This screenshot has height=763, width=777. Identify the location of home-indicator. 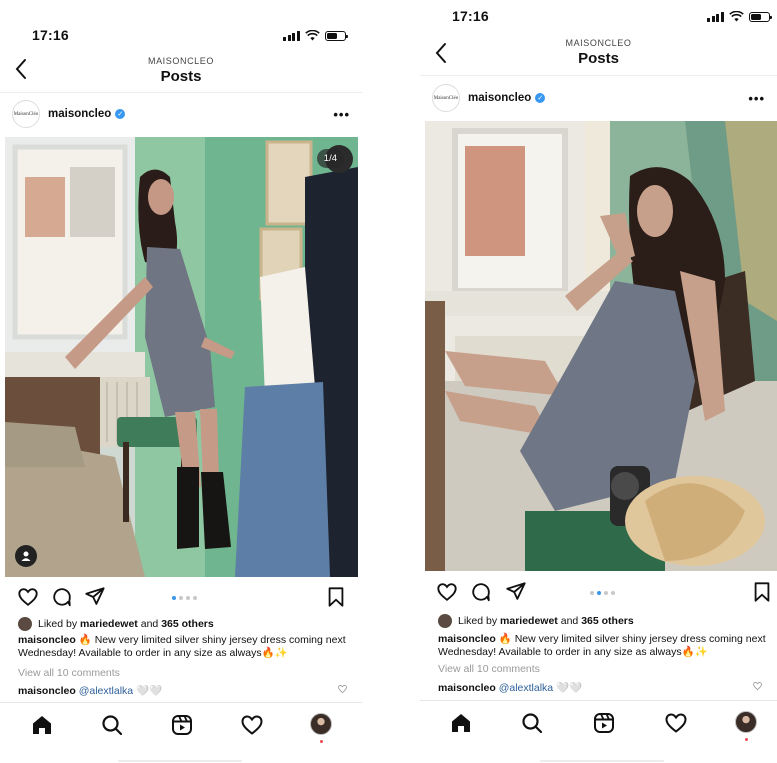
(180, 761).